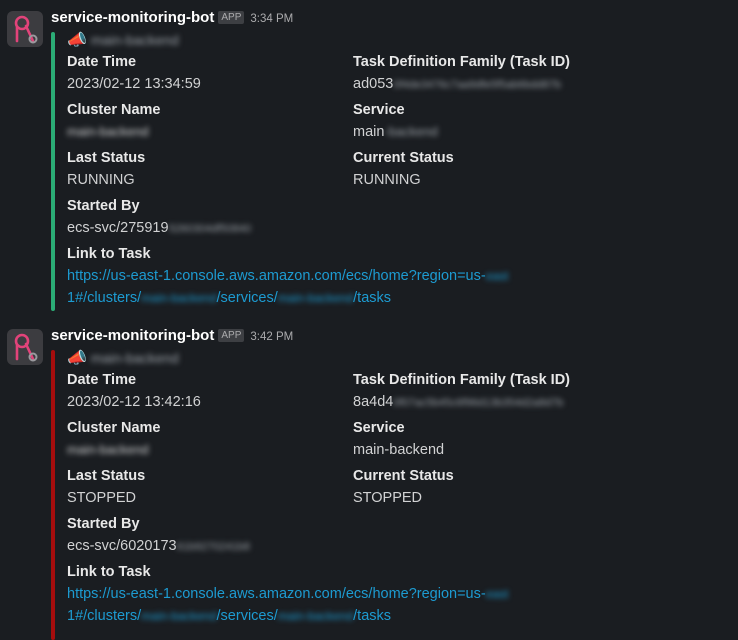  What do you see at coordinates (477, 85) in the screenshot?
I see `redacted-text: 0f4de3476c7aa9dfe5f5ab6bdd87b` at bounding box center [477, 85].